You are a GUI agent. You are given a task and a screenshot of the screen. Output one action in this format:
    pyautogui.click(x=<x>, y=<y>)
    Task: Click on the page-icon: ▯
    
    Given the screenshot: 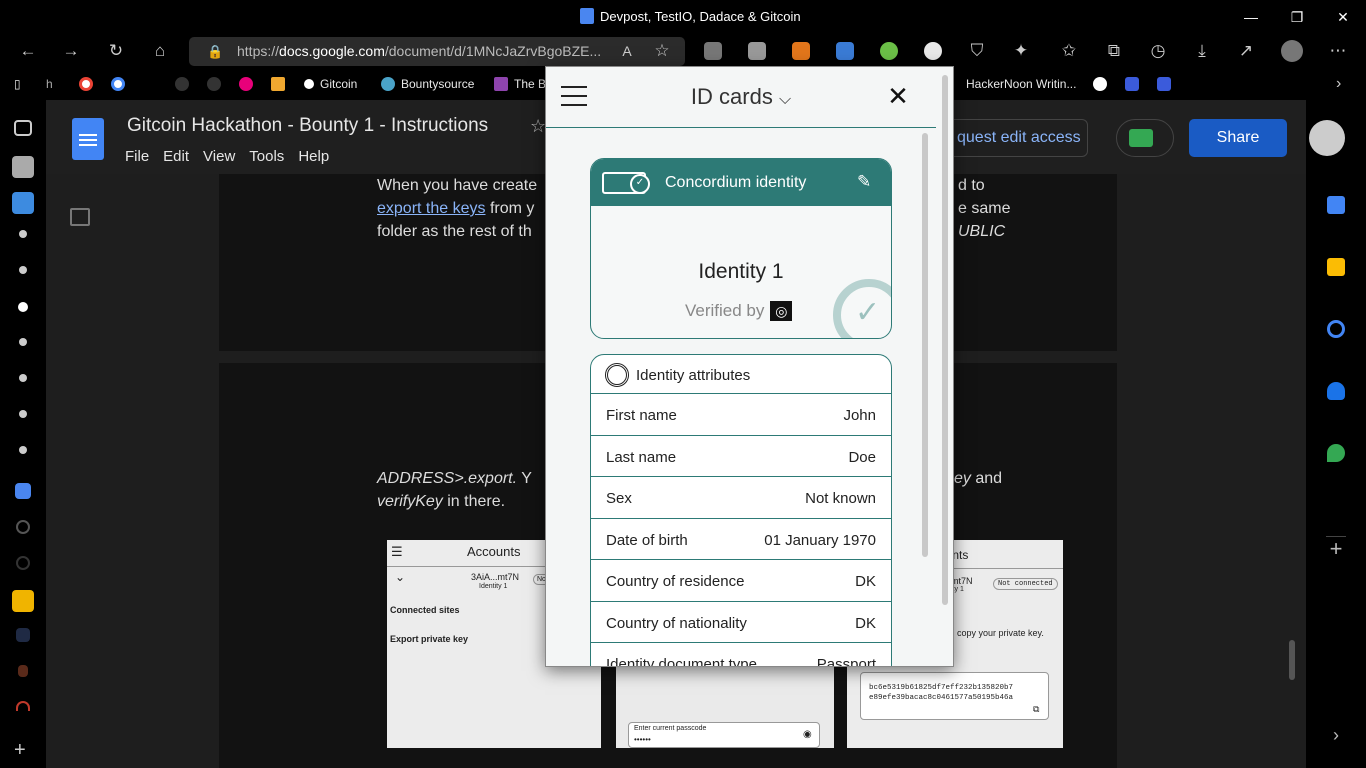 What is the action you would take?
    pyautogui.click(x=17, y=84)
    